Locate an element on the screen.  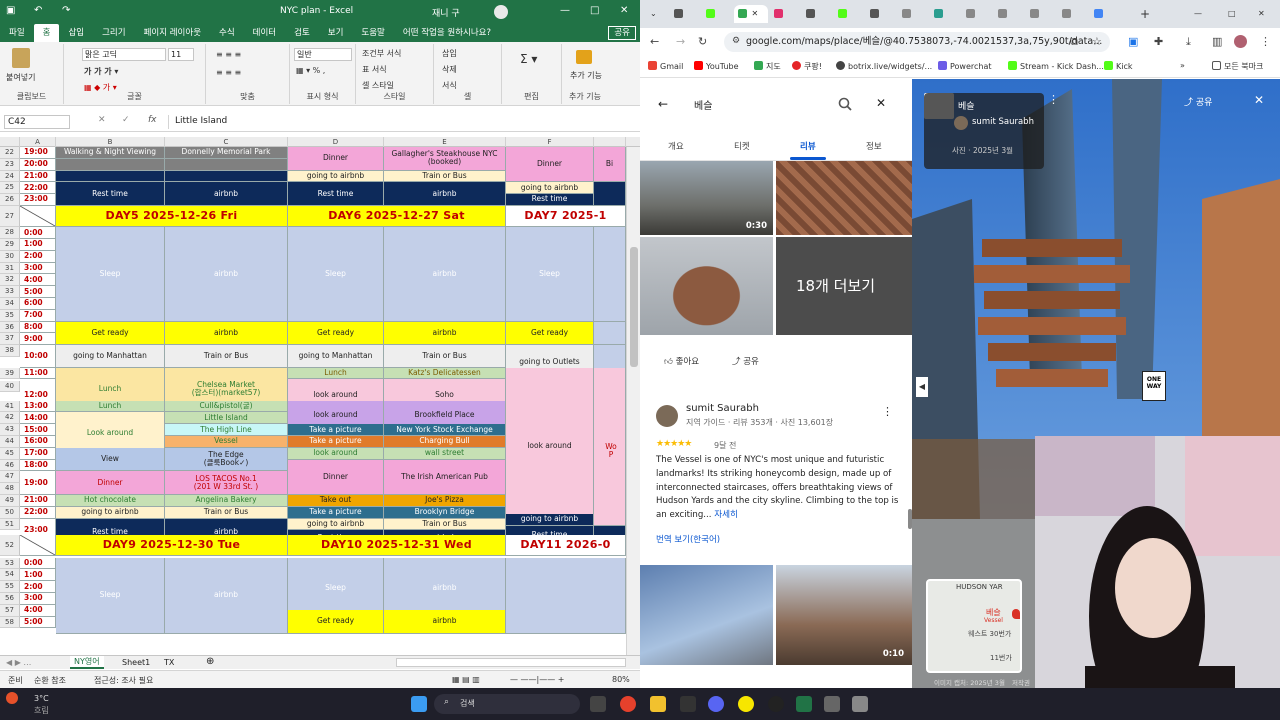
cell-place: The Irish American Pub is located at coordinates (445, 477).